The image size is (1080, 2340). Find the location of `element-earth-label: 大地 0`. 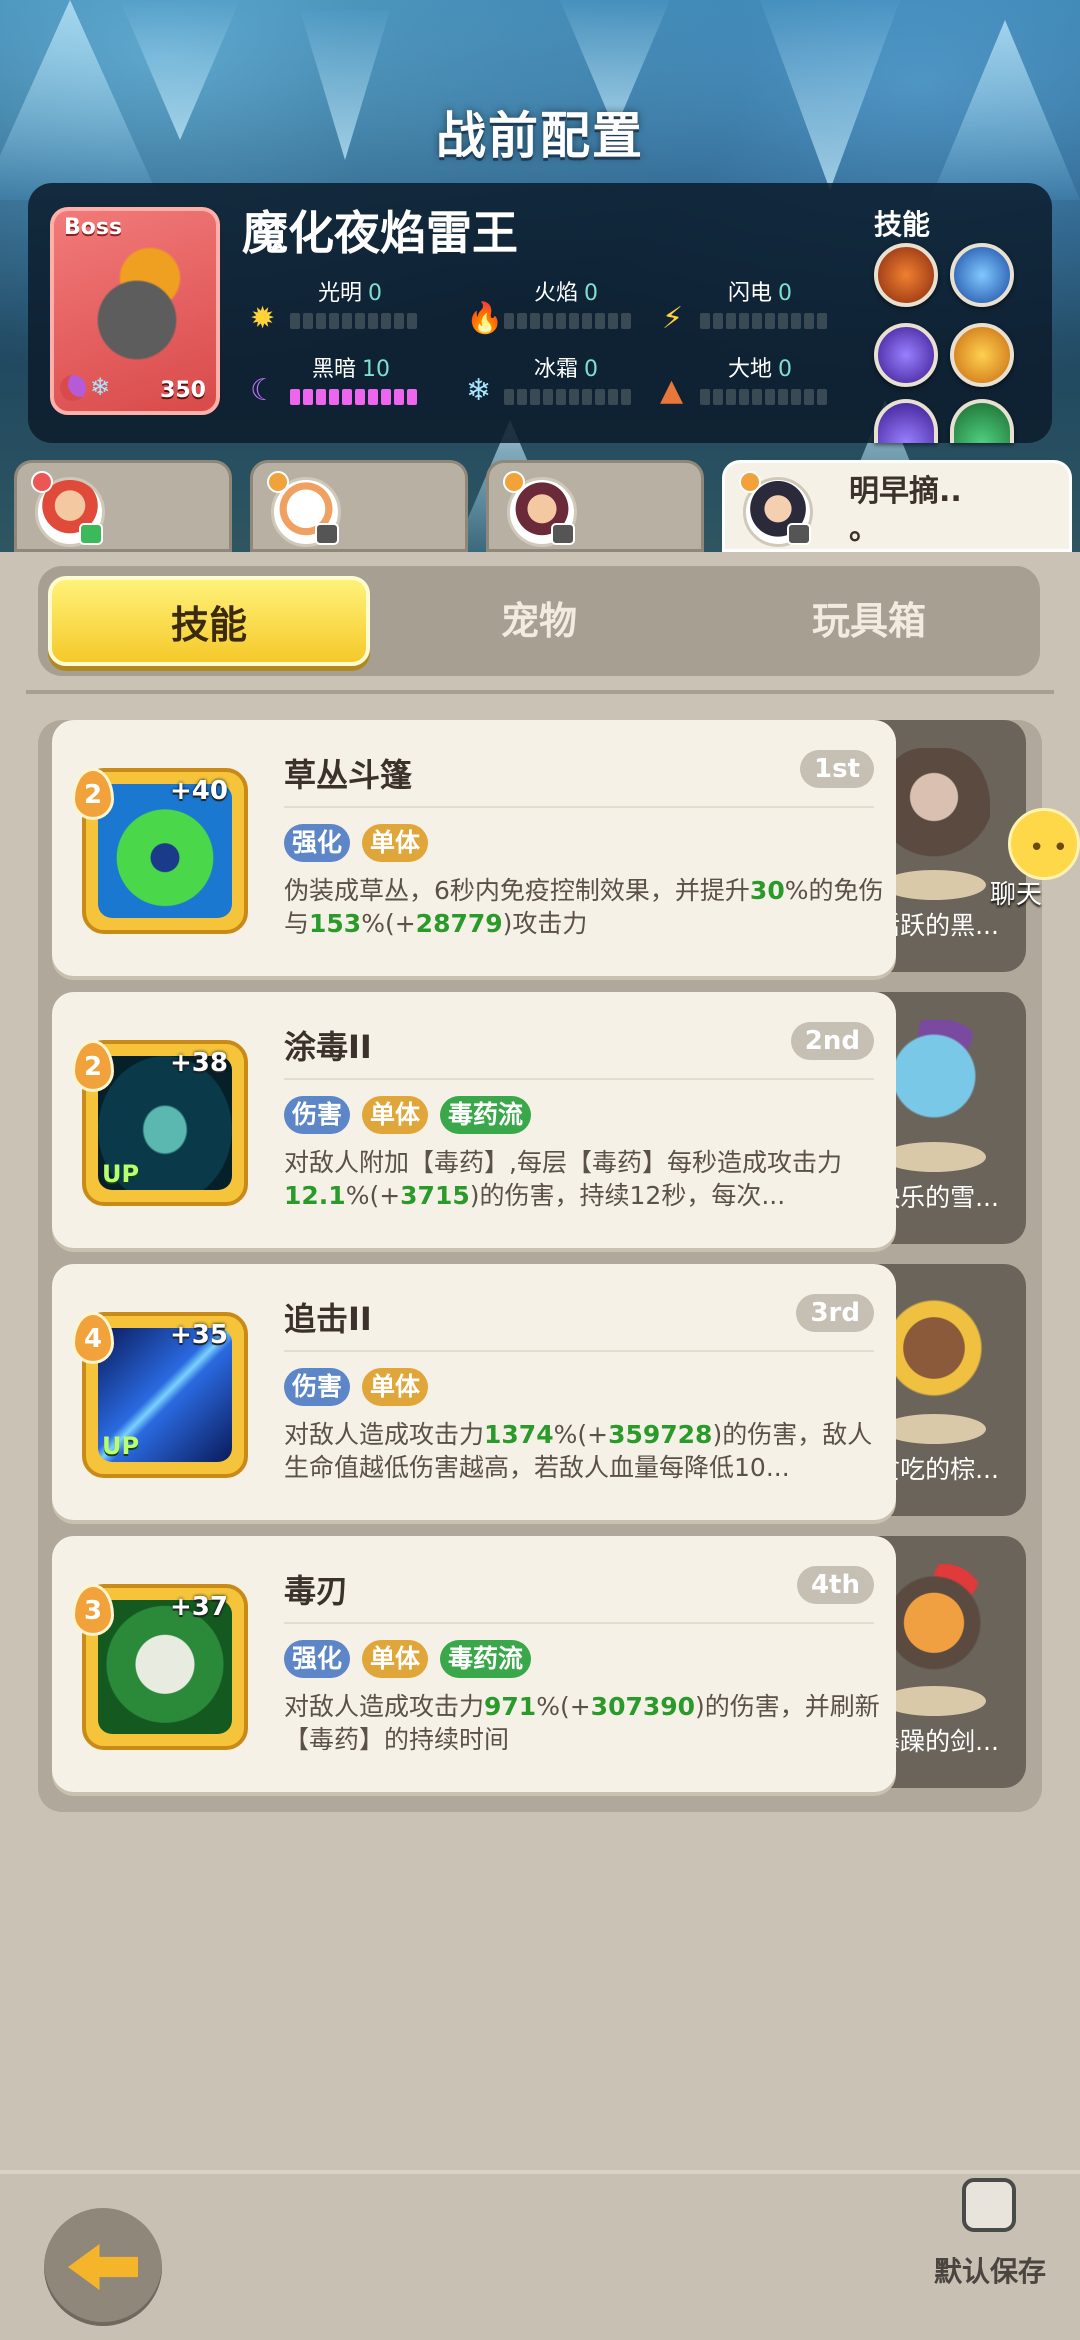

element-earth-label: 大地 0 is located at coordinates (760, 369).